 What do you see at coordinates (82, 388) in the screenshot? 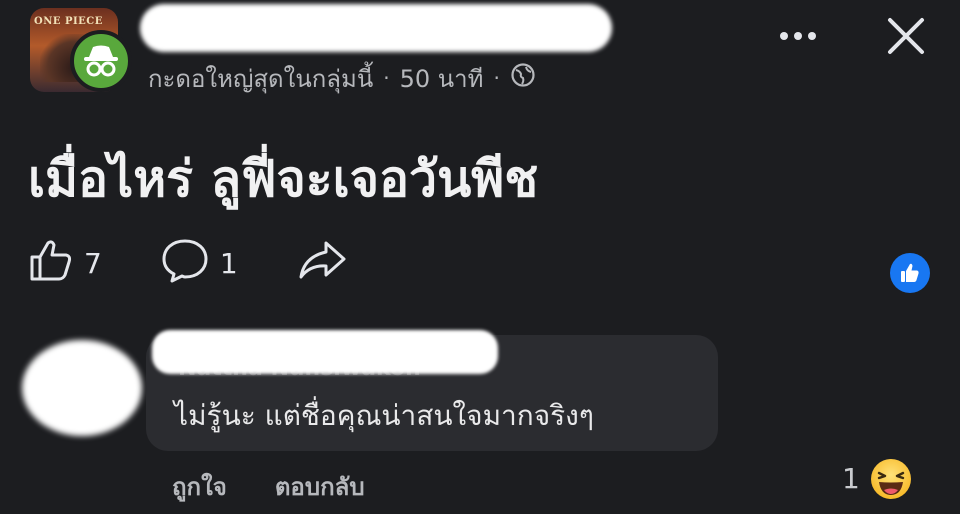
I see `commenter-avatar` at bounding box center [82, 388].